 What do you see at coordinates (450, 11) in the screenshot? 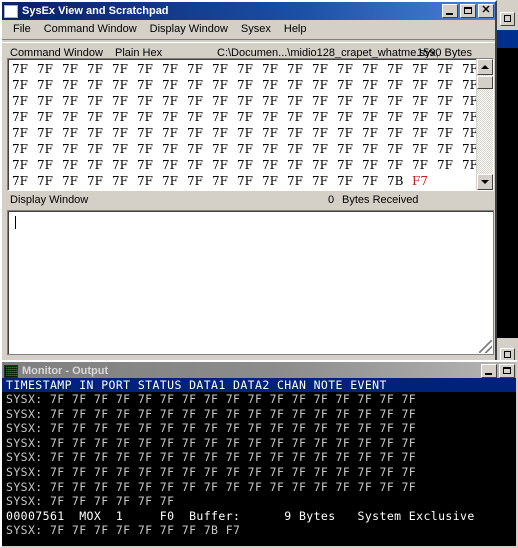
I see `minimize-button` at bounding box center [450, 11].